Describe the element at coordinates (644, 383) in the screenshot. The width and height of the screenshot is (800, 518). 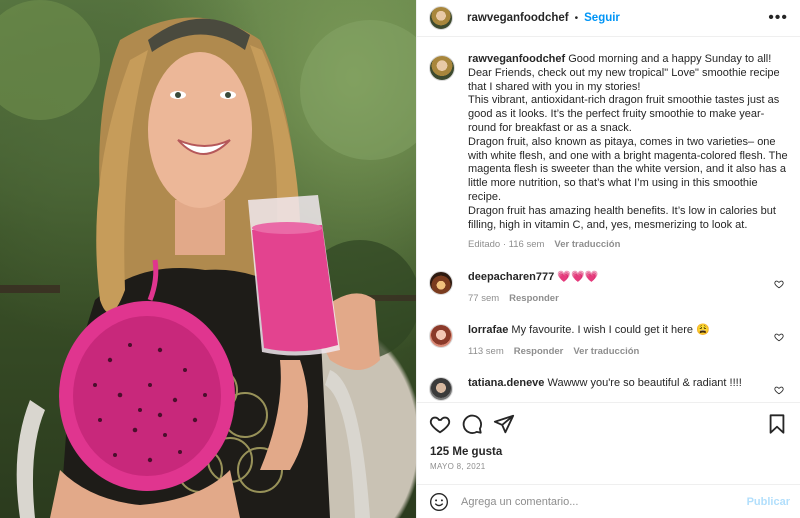
I see `comment-text: Wawww you're so beautiful & radiant !!!!` at that location.